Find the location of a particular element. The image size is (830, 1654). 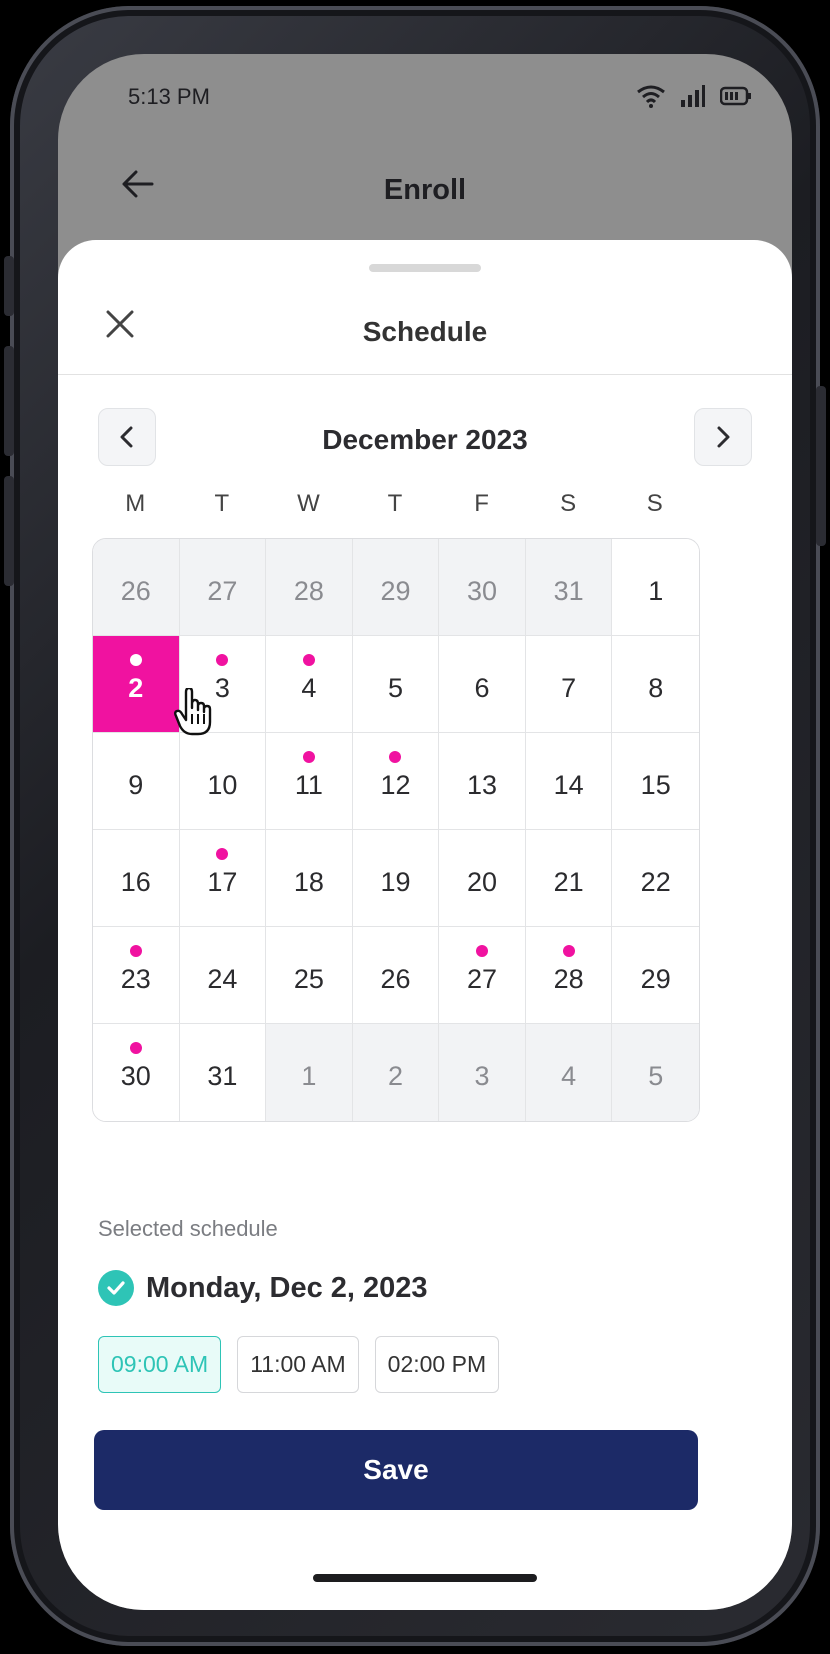

calendar-day-number: 1 is located at coordinates (309, 1076).